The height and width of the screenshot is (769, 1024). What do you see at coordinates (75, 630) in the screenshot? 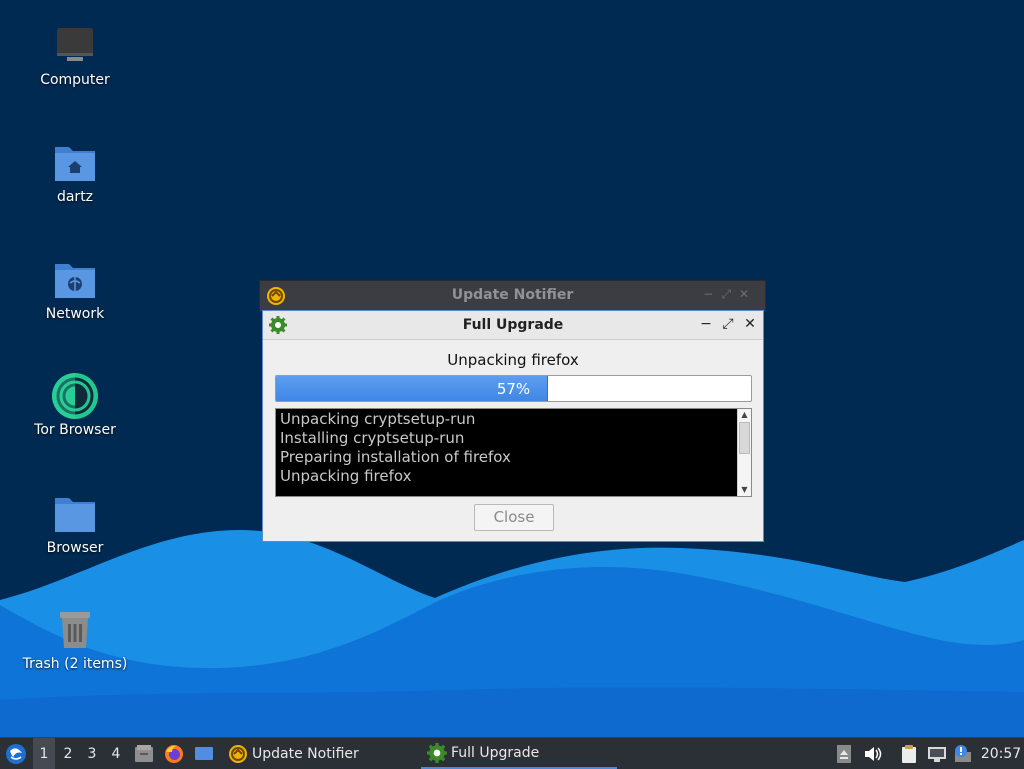
I see `trash-icon` at bounding box center [75, 630].